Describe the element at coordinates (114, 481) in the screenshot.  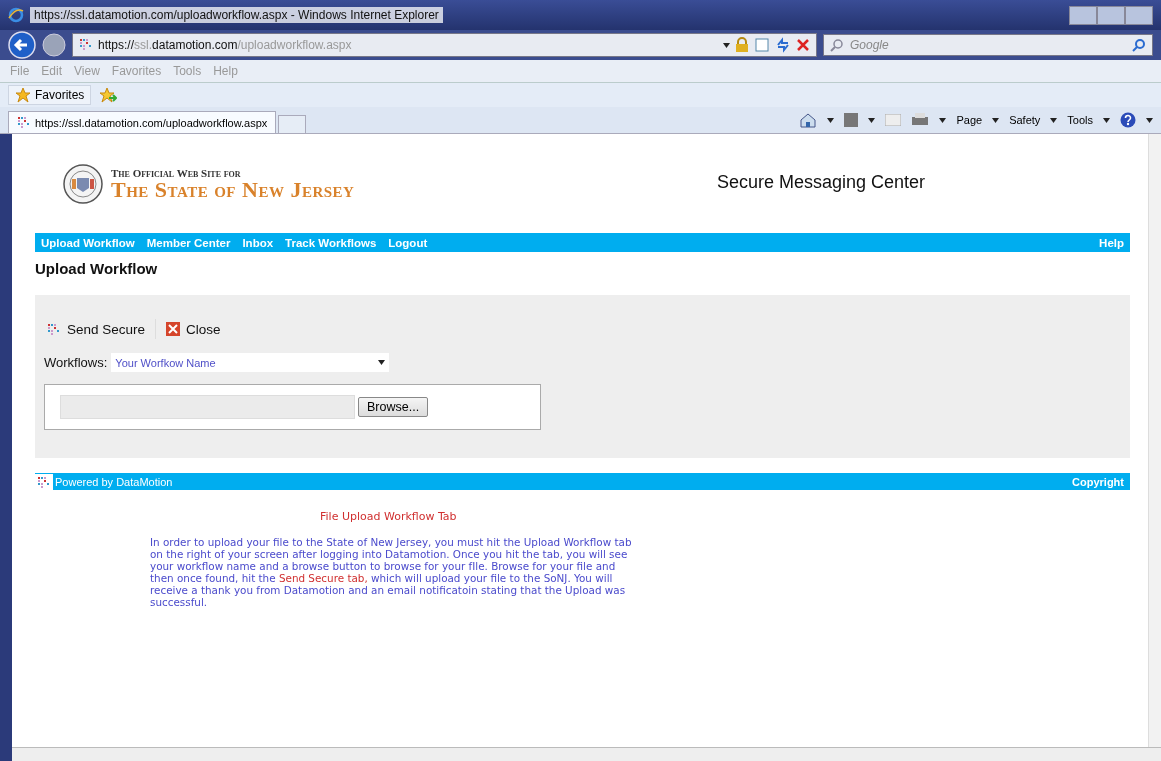
I see `powered-by-text: Powered by DataMotion` at that location.